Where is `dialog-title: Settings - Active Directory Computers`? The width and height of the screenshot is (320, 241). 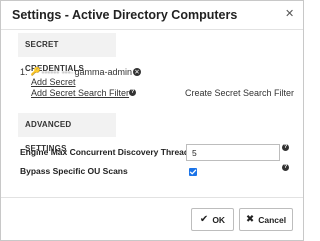 dialog-title: Settings - Active Directory Computers is located at coordinates (125, 15).